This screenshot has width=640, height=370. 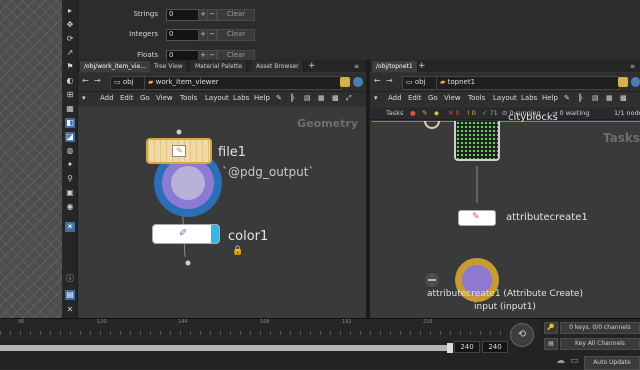 What do you see at coordinates (70, 67) in the screenshot?
I see `handle-tool-icon: ⚑` at bounding box center [70, 67].